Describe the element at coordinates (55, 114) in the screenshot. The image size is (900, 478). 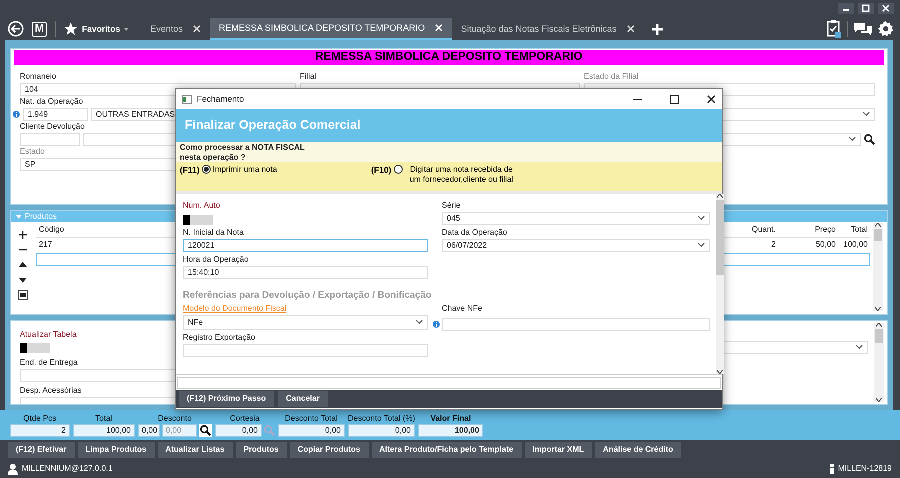
I see `text-field: 1.949` at that location.